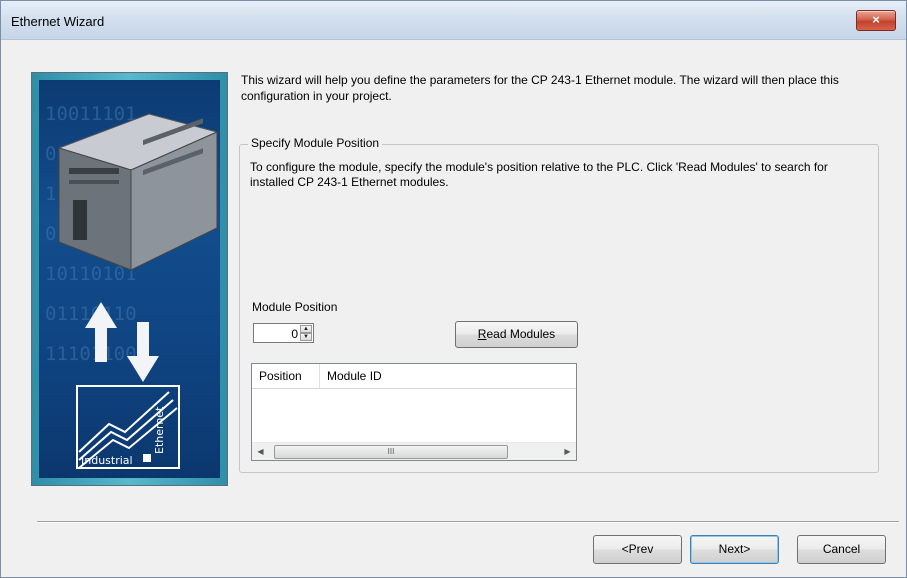 This screenshot has width=907, height=578. What do you see at coordinates (91, 354) in the screenshot?
I see `binary-row-7: 11101100` at bounding box center [91, 354].